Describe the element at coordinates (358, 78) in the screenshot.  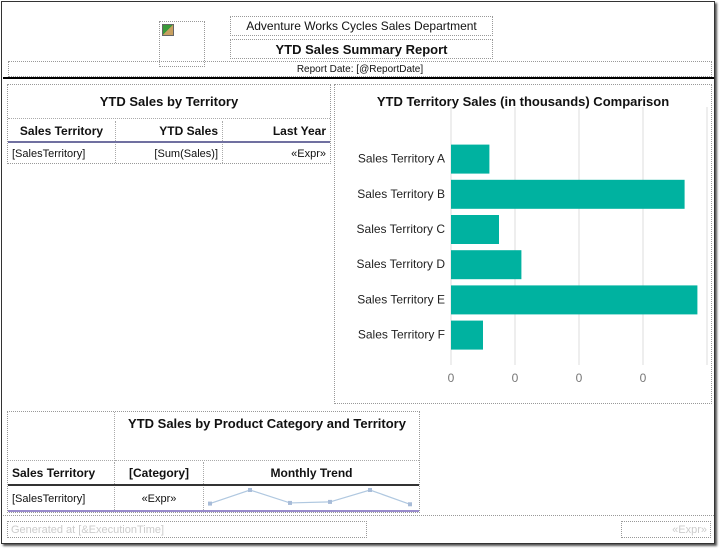
I see `header-divider` at that location.